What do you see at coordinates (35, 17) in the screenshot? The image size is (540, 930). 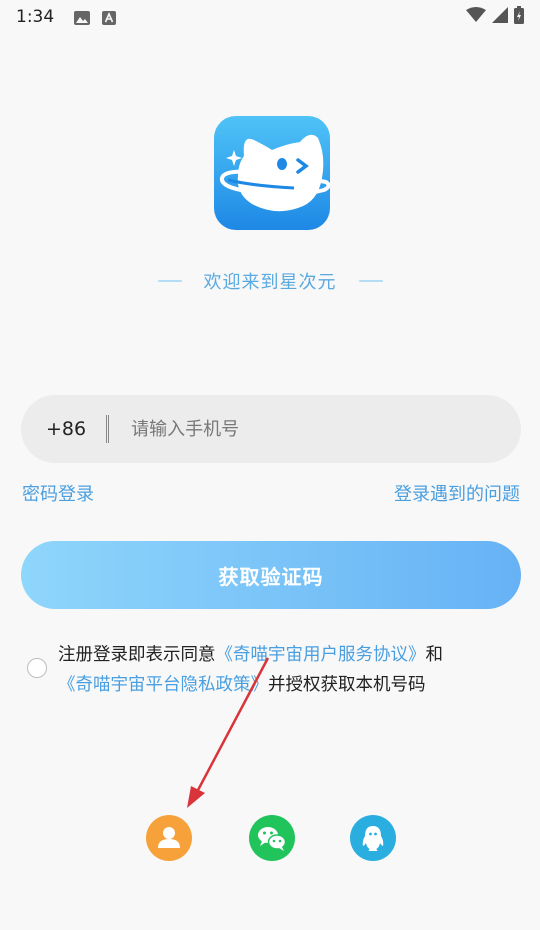 I see `status-time: 1:34` at bounding box center [35, 17].